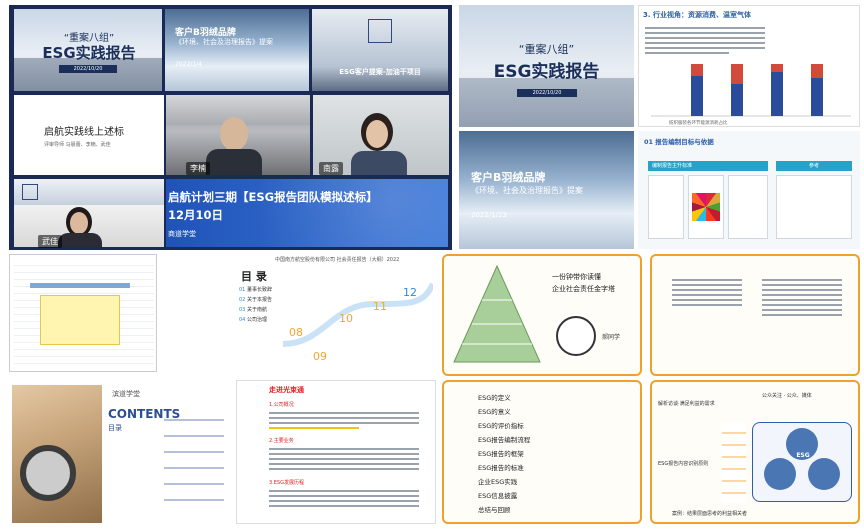  Describe the element at coordinates (508, 177) in the screenshot. I see `slide-title: 客户B羽绒品牌` at that location.